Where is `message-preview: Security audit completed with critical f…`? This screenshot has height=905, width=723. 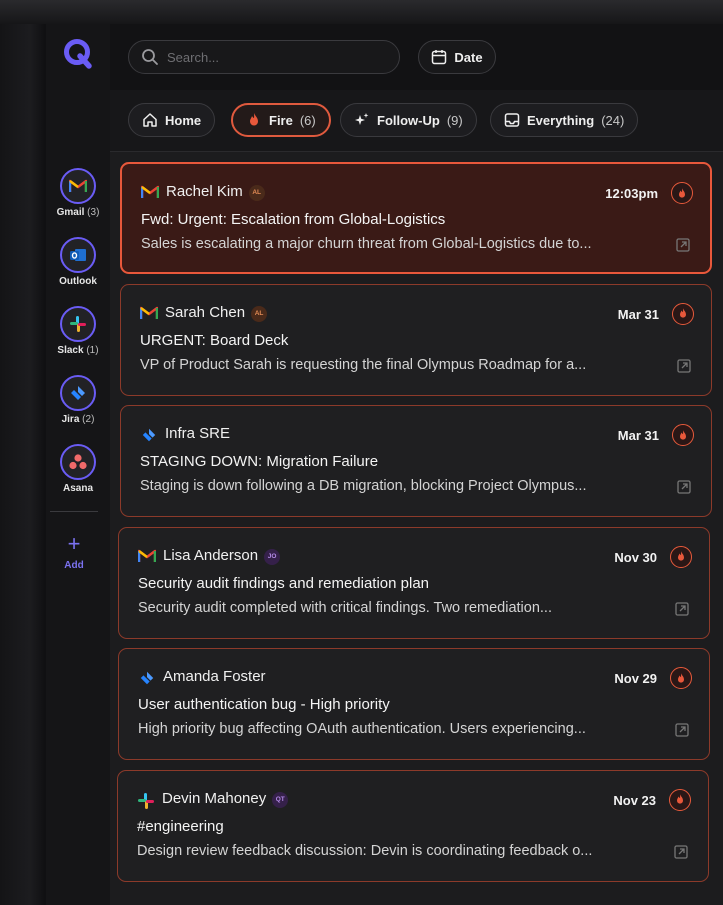
message-preview: Security audit completed with critical f… is located at coordinates (345, 607).